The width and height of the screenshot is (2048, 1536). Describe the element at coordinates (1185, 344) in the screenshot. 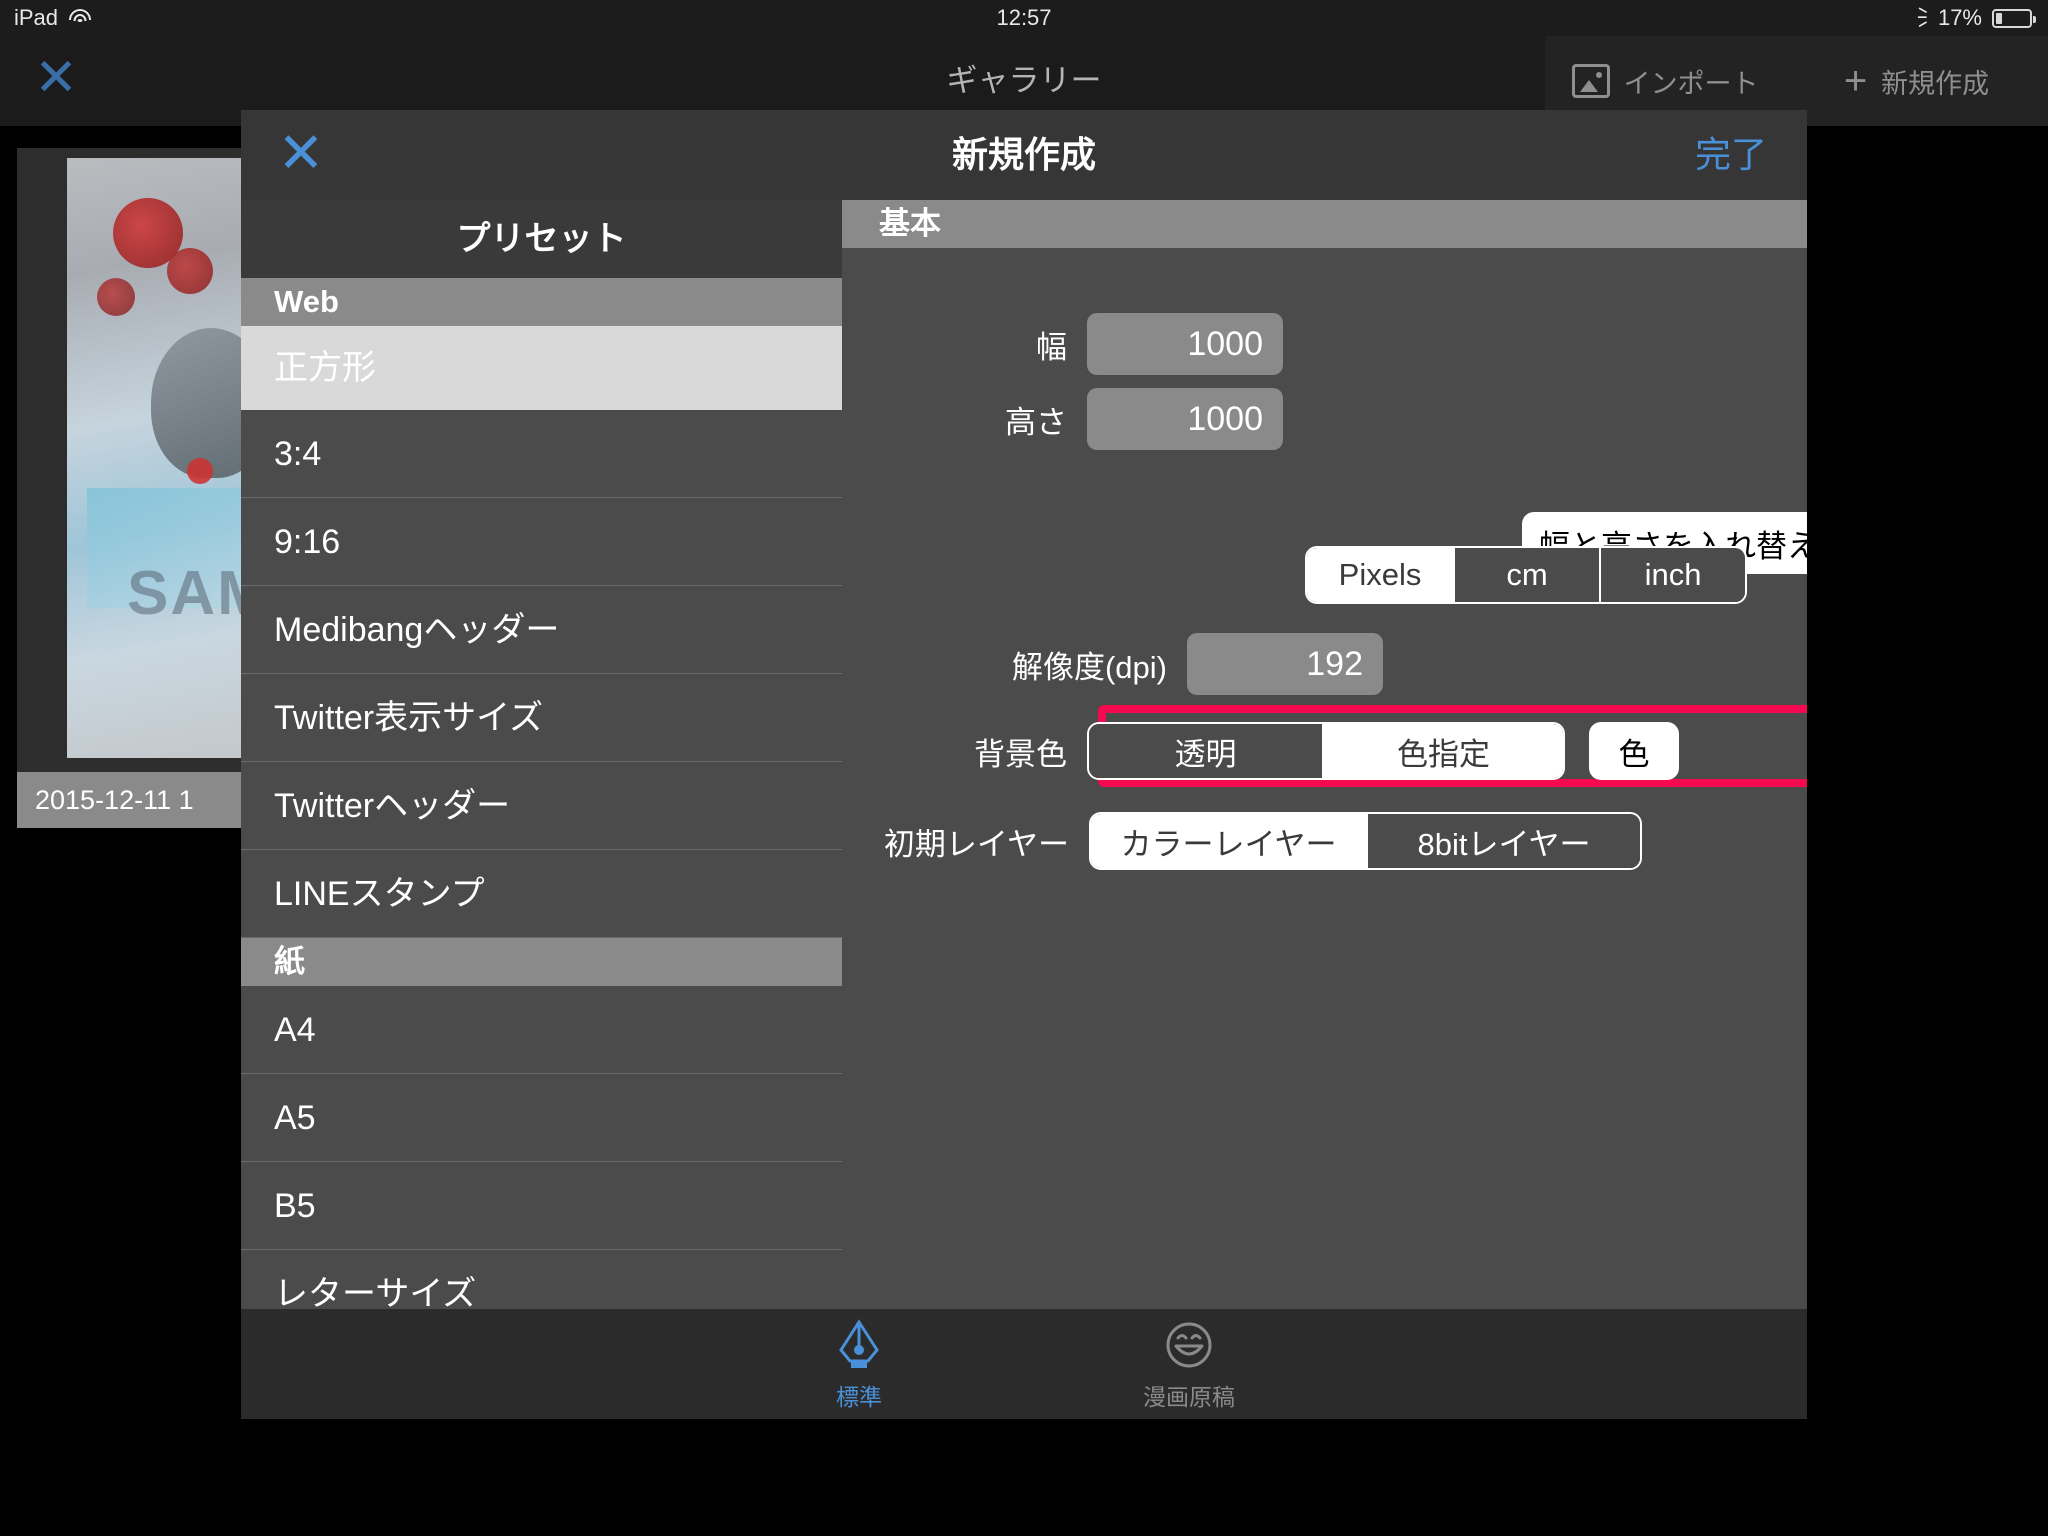

I see `width-input: 1000` at that location.